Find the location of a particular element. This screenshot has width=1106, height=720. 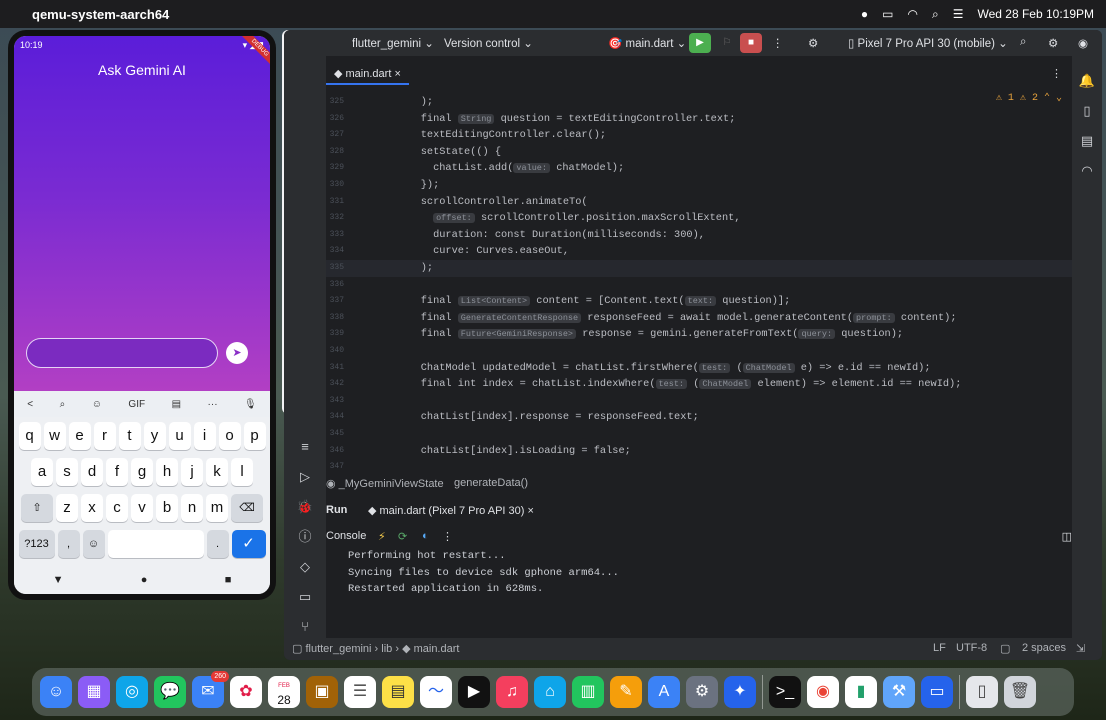

enter-key: ✓ is located at coordinates (248, 544).